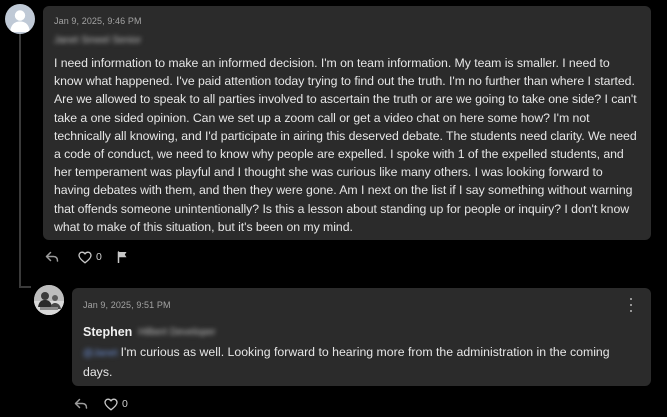  What do you see at coordinates (108, 332) in the screenshot?
I see `reply-author-name: Stephen` at bounding box center [108, 332].